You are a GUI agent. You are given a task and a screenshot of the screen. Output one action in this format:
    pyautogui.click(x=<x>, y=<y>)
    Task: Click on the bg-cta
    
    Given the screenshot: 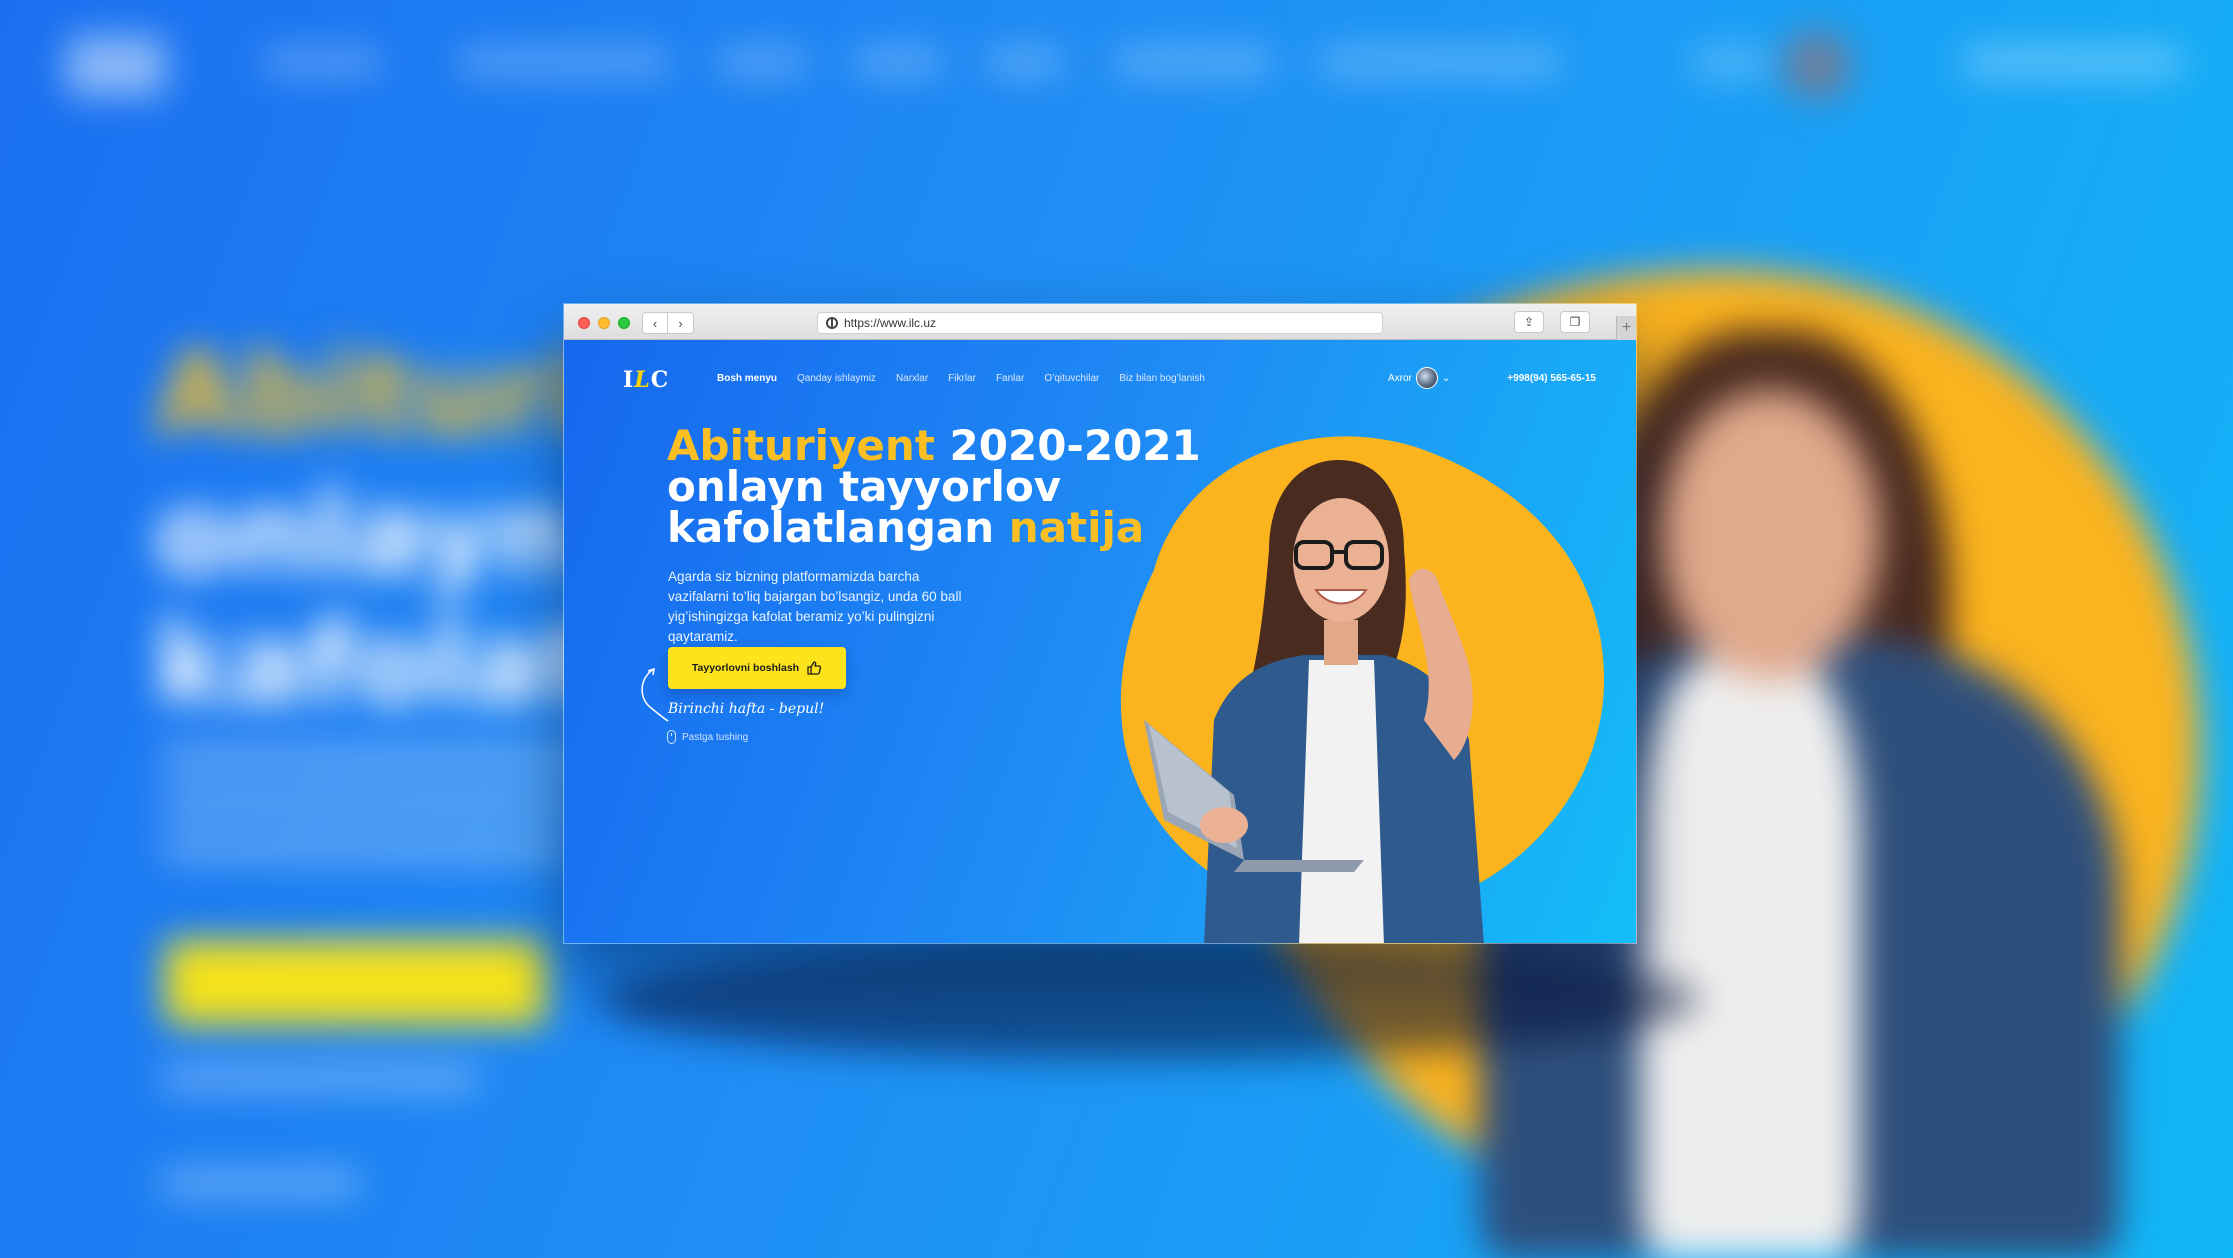 What is the action you would take?
    pyautogui.click(x=355, y=982)
    